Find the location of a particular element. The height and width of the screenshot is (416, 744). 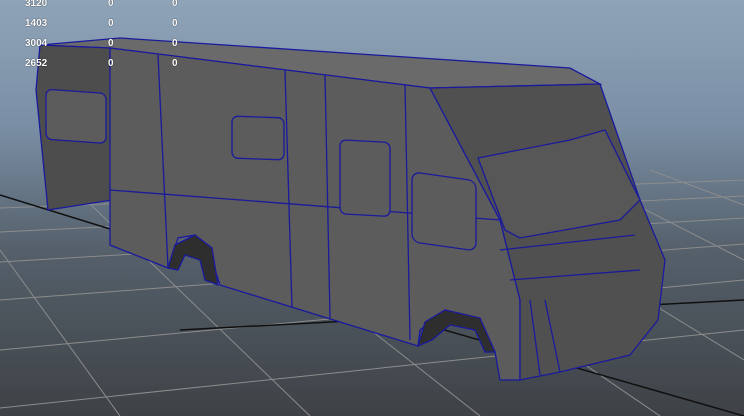

window-rear is located at coordinates (76, 116).